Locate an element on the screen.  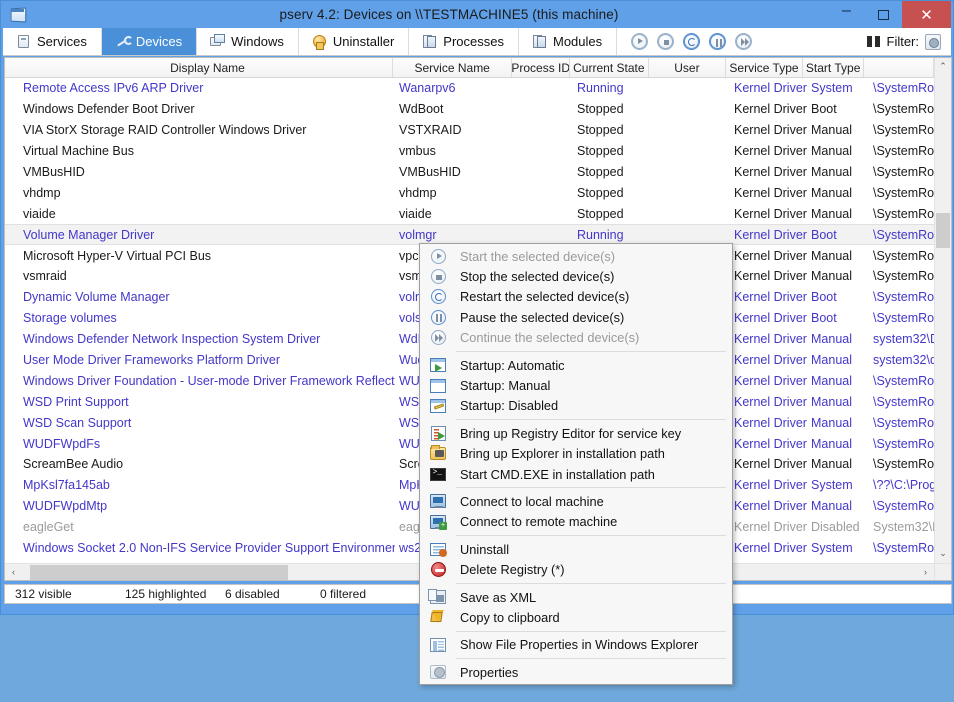
menu-item-bring-up-explorer-in-installation-path: Bring up Explorer in installation path is located at coordinates (576, 454).